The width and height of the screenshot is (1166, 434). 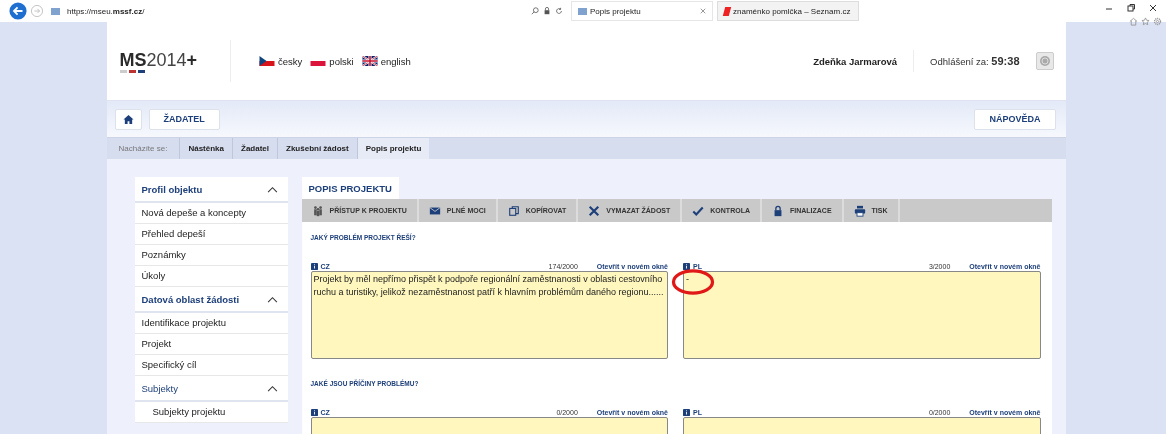 I want to click on language-link: english, so click(x=386, y=61).